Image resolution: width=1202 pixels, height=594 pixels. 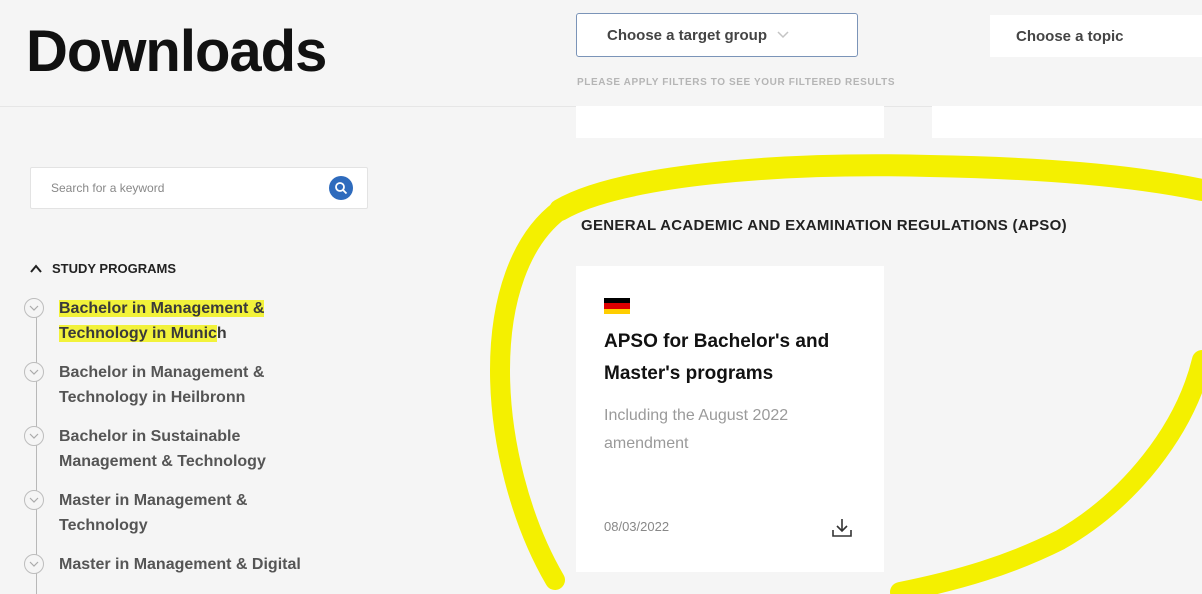 What do you see at coordinates (637, 526) in the screenshot?
I see `document-date: 08/03/2022` at bounding box center [637, 526].